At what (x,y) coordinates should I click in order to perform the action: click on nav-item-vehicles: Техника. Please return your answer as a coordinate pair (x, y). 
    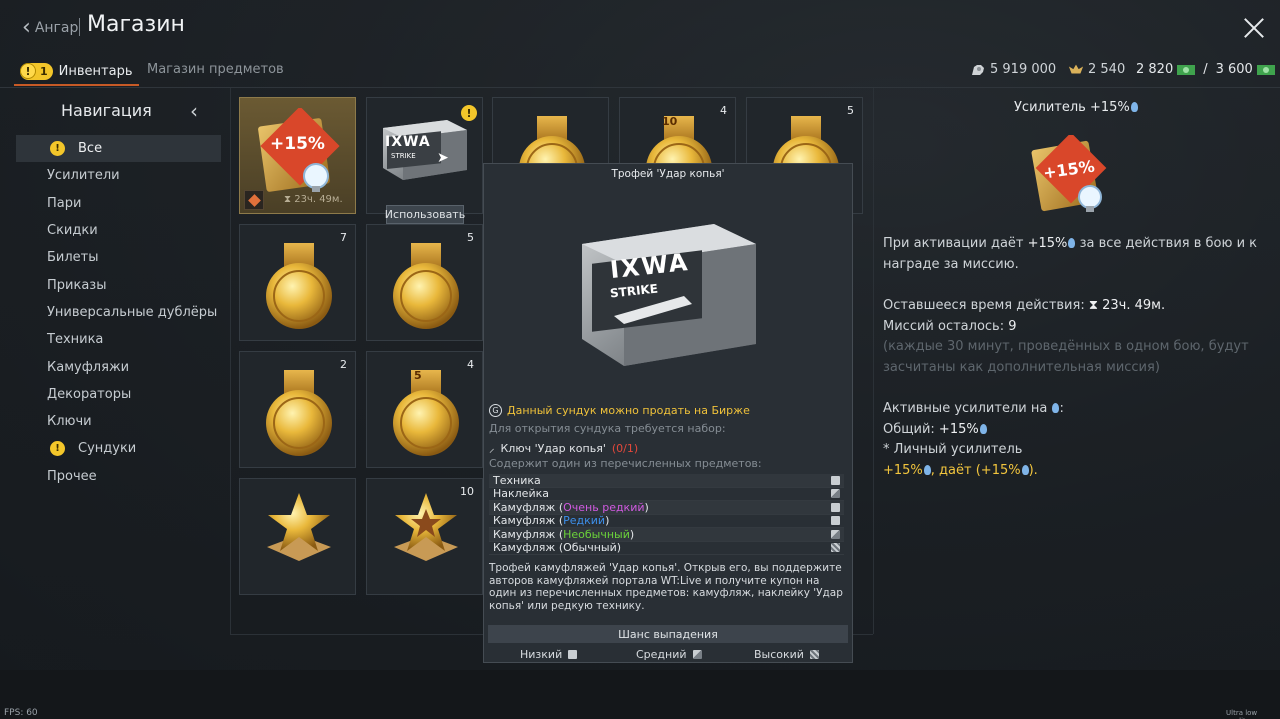
    Looking at the image, I should click on (118, 339).